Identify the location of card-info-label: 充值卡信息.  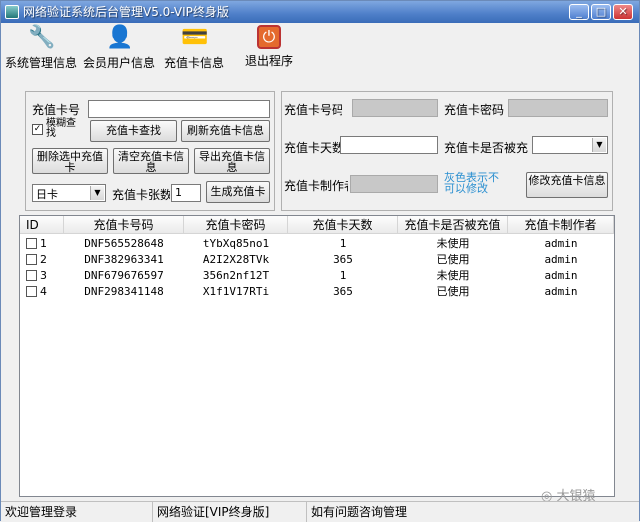
(193, 63).